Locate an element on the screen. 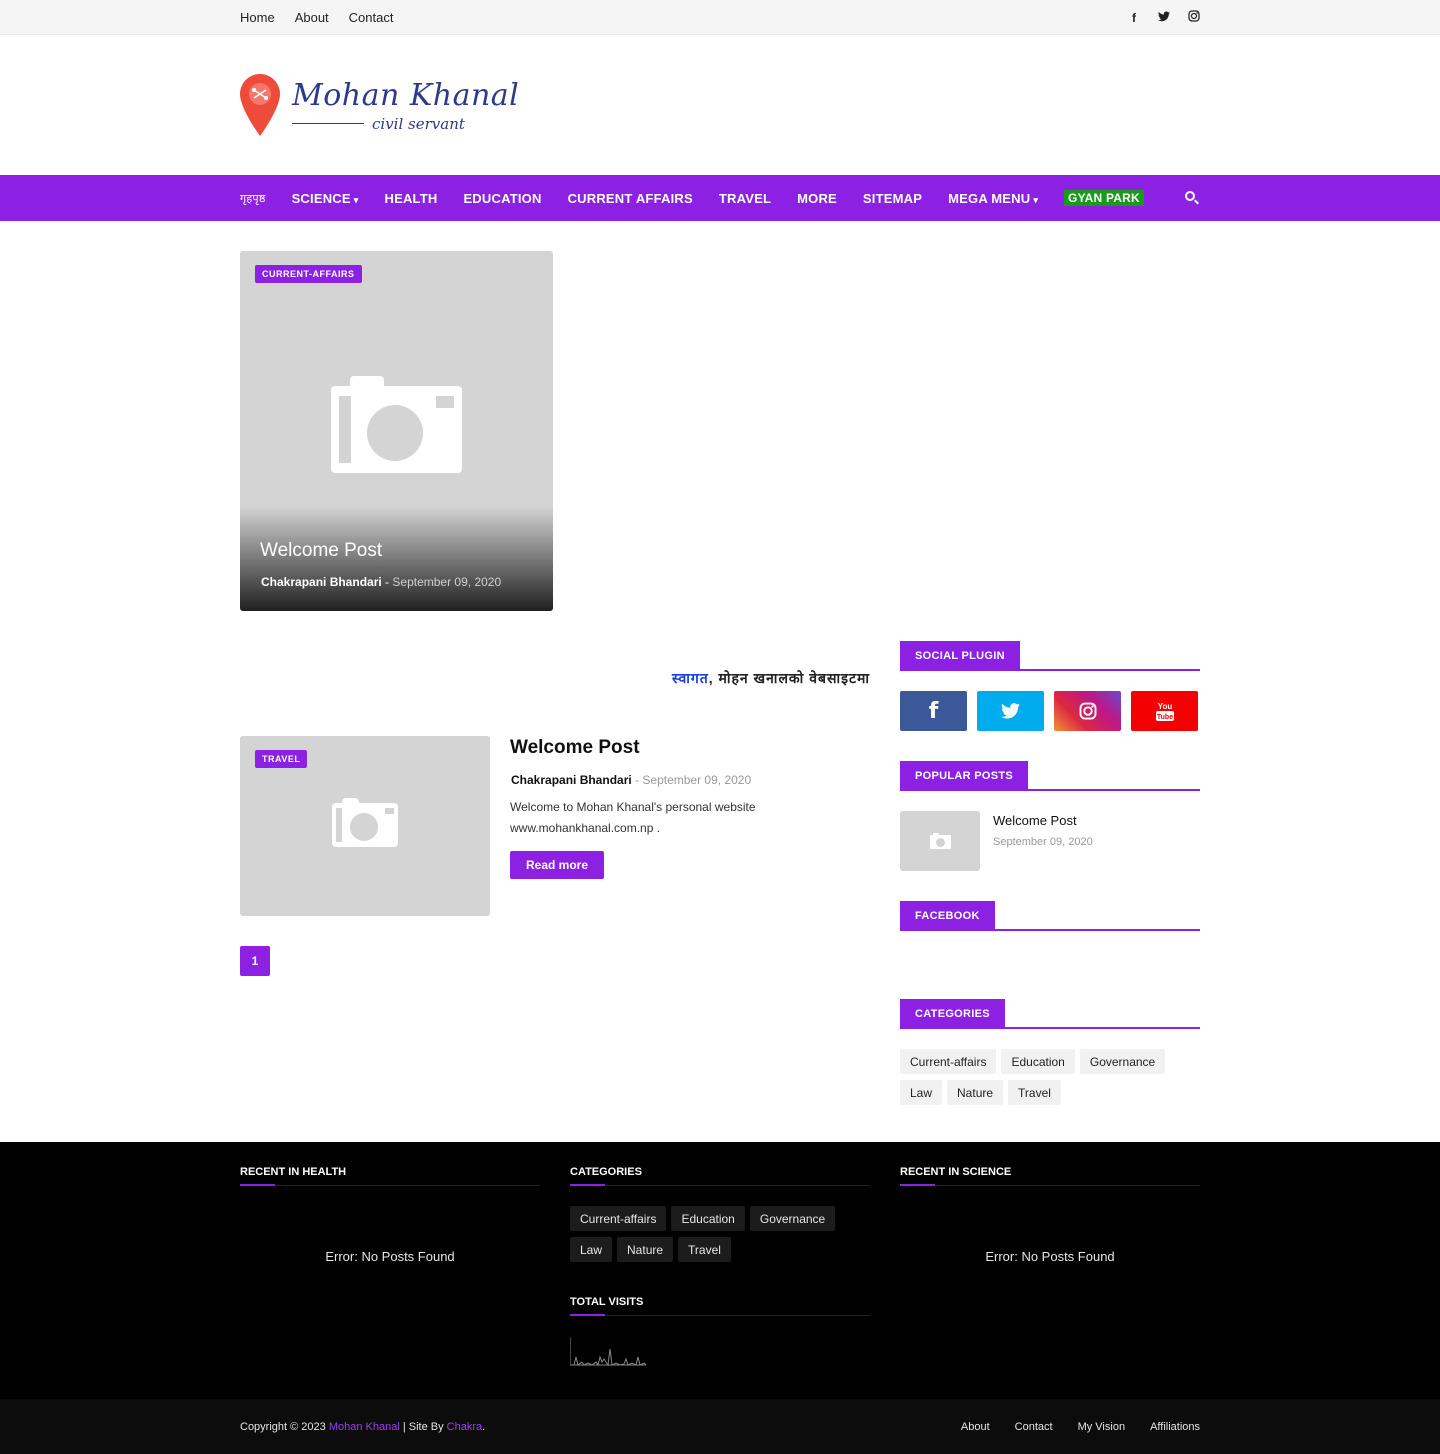 The width and height of the screenshot is (1440, 1454). footer-link-contact: Contact is located at coordinates (1034, 1427).